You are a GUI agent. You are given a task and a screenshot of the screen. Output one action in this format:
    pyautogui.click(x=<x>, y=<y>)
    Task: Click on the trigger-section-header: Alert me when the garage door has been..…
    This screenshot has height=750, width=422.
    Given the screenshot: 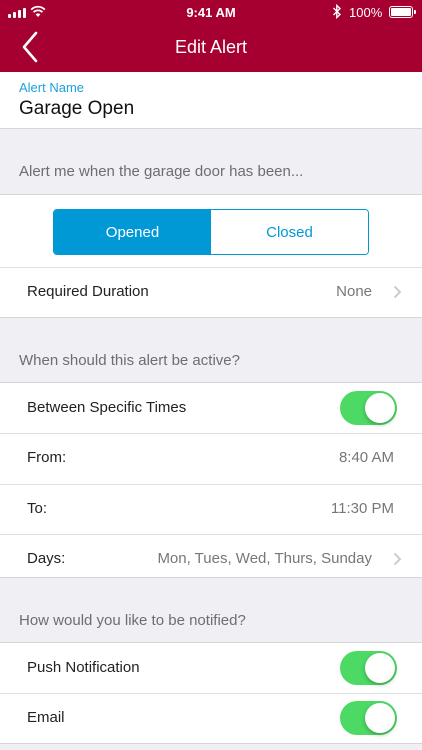 What is the action you would take?
    pyautogui.click(x=161, y=171)
    